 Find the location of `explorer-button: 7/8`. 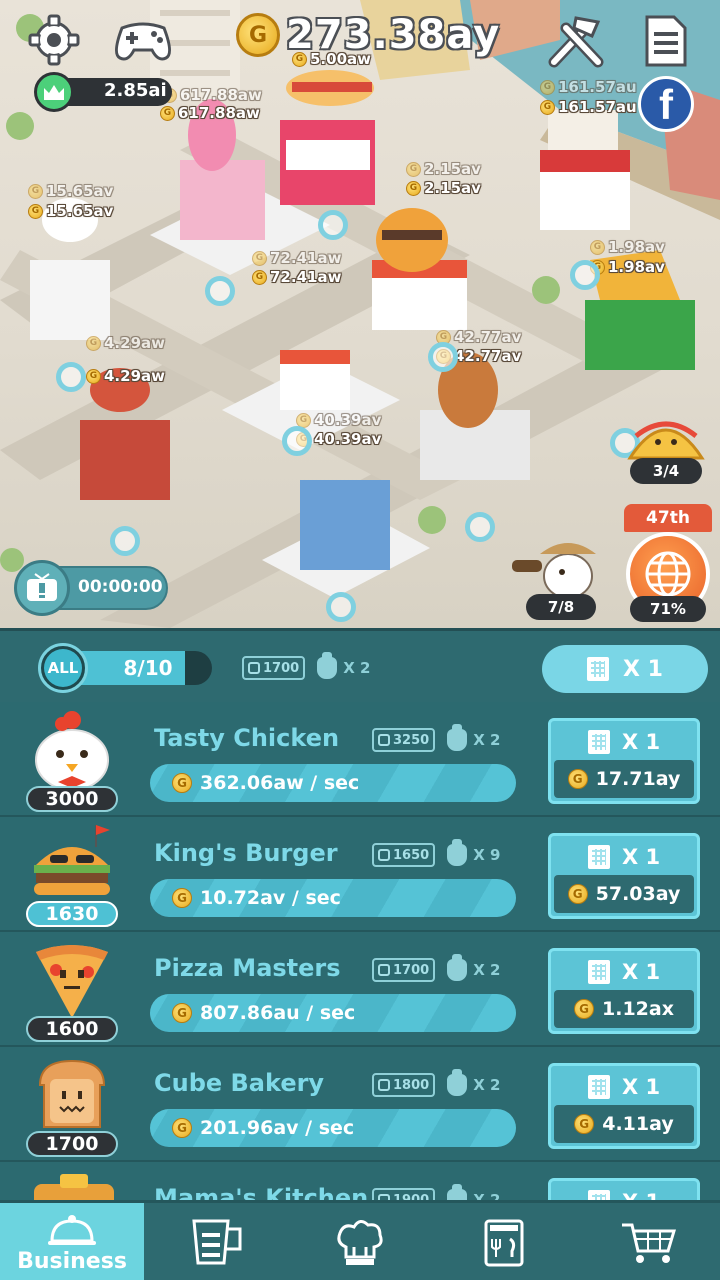

explorer-button: 7/8 is located at coordinates (560, 575).